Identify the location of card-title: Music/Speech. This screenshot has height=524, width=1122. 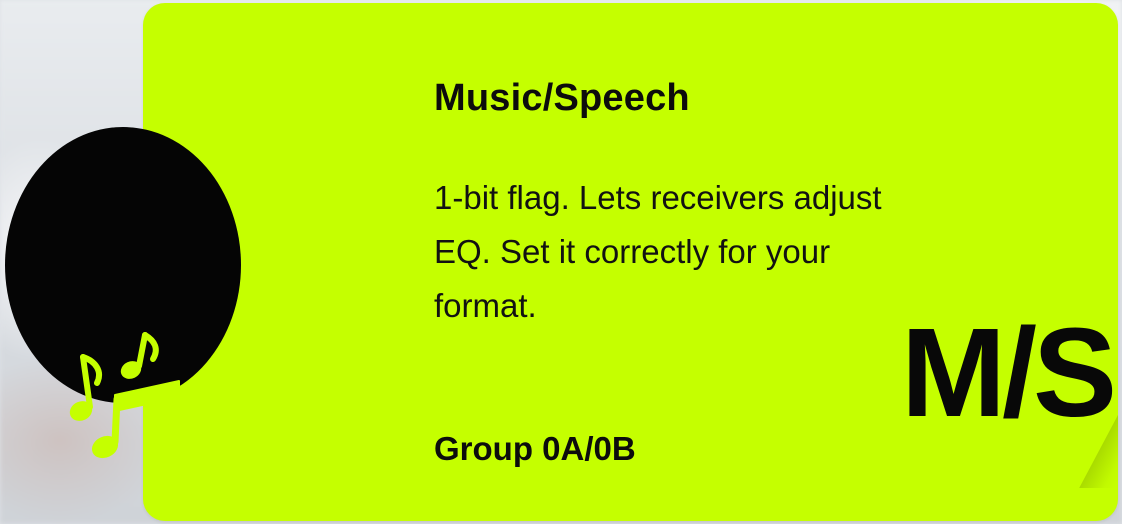
(562, 98).